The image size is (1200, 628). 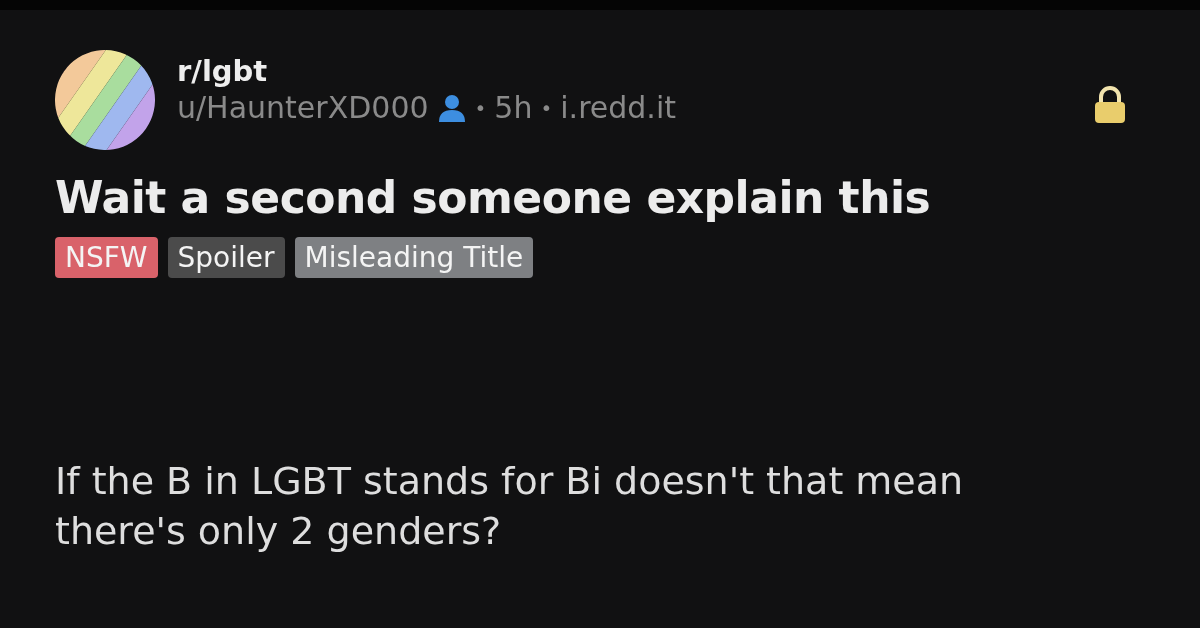 What do you see at coordinates (226, 257) in the screenshot?
I see `post-tag: Spoiler` at bounding box center [226, 257].